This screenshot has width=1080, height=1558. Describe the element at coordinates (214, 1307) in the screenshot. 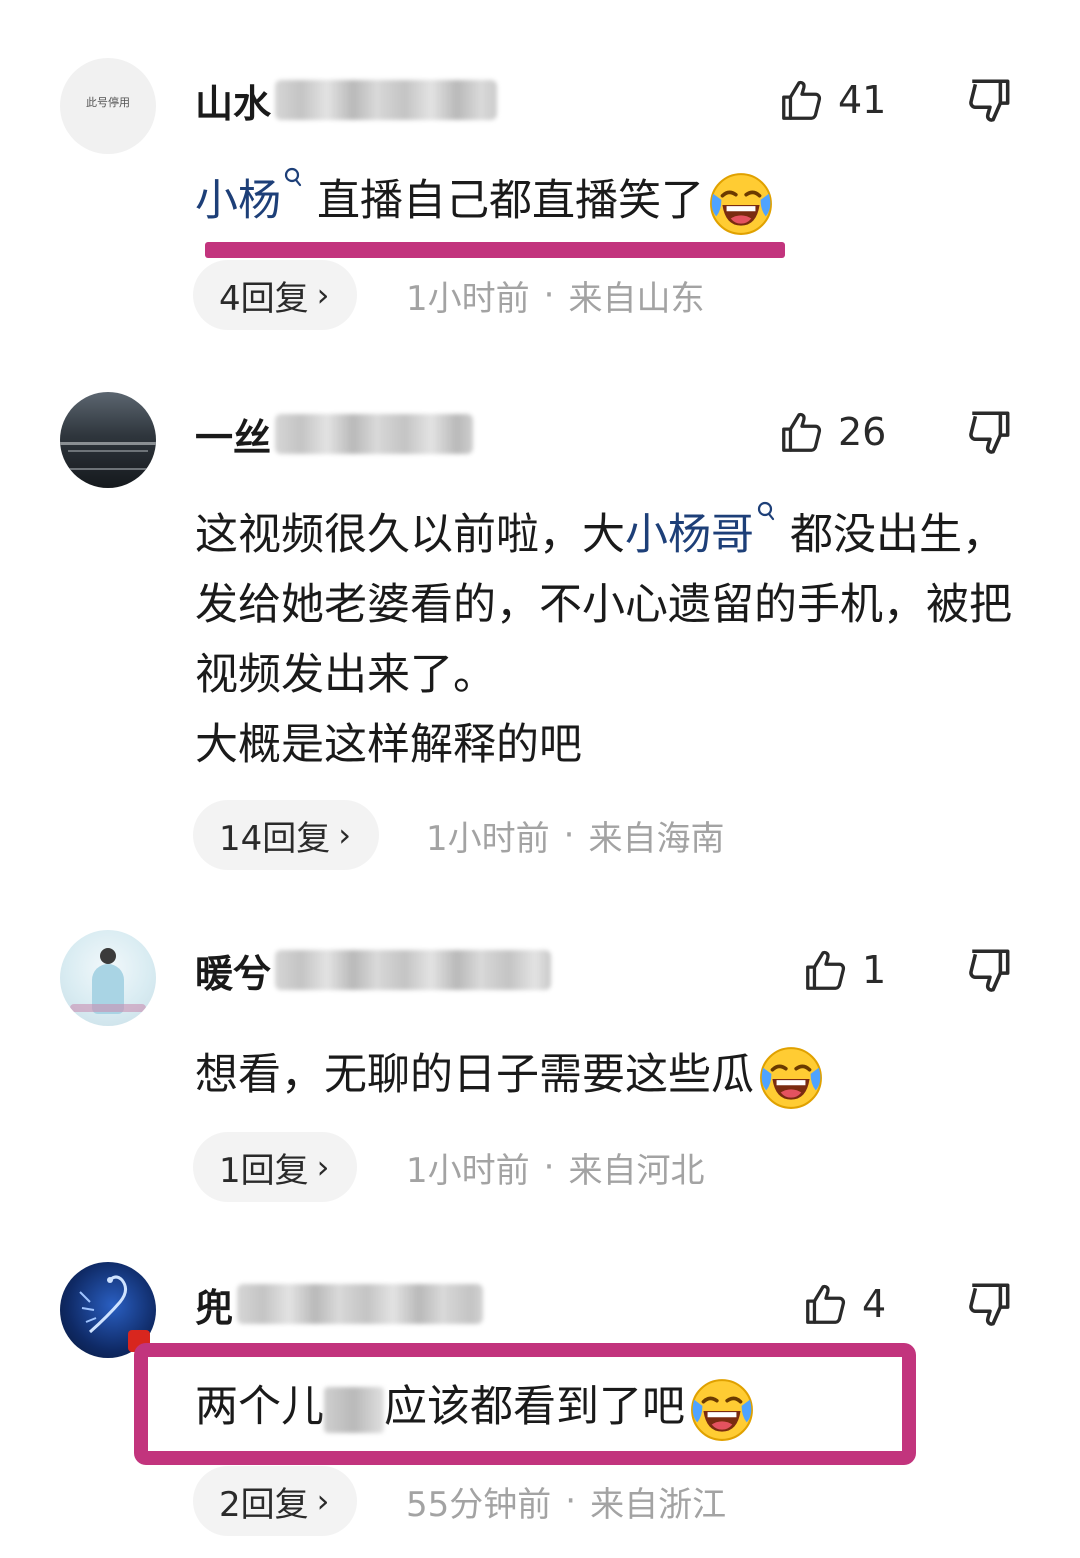

I see `username-text: 兜` at that location.